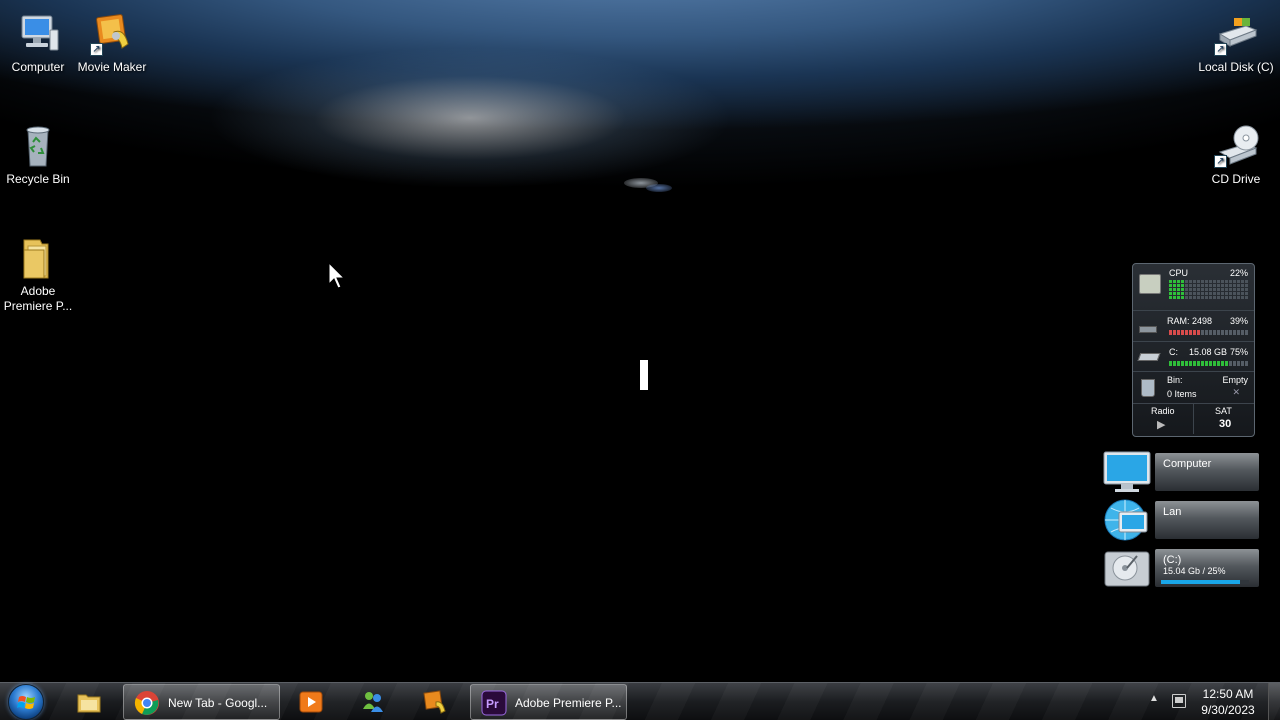  Describe the element at coordinates (38, 154) in the screenshot. I see `desktop-icon-recycle-bin: Recycle Bin` at that location.